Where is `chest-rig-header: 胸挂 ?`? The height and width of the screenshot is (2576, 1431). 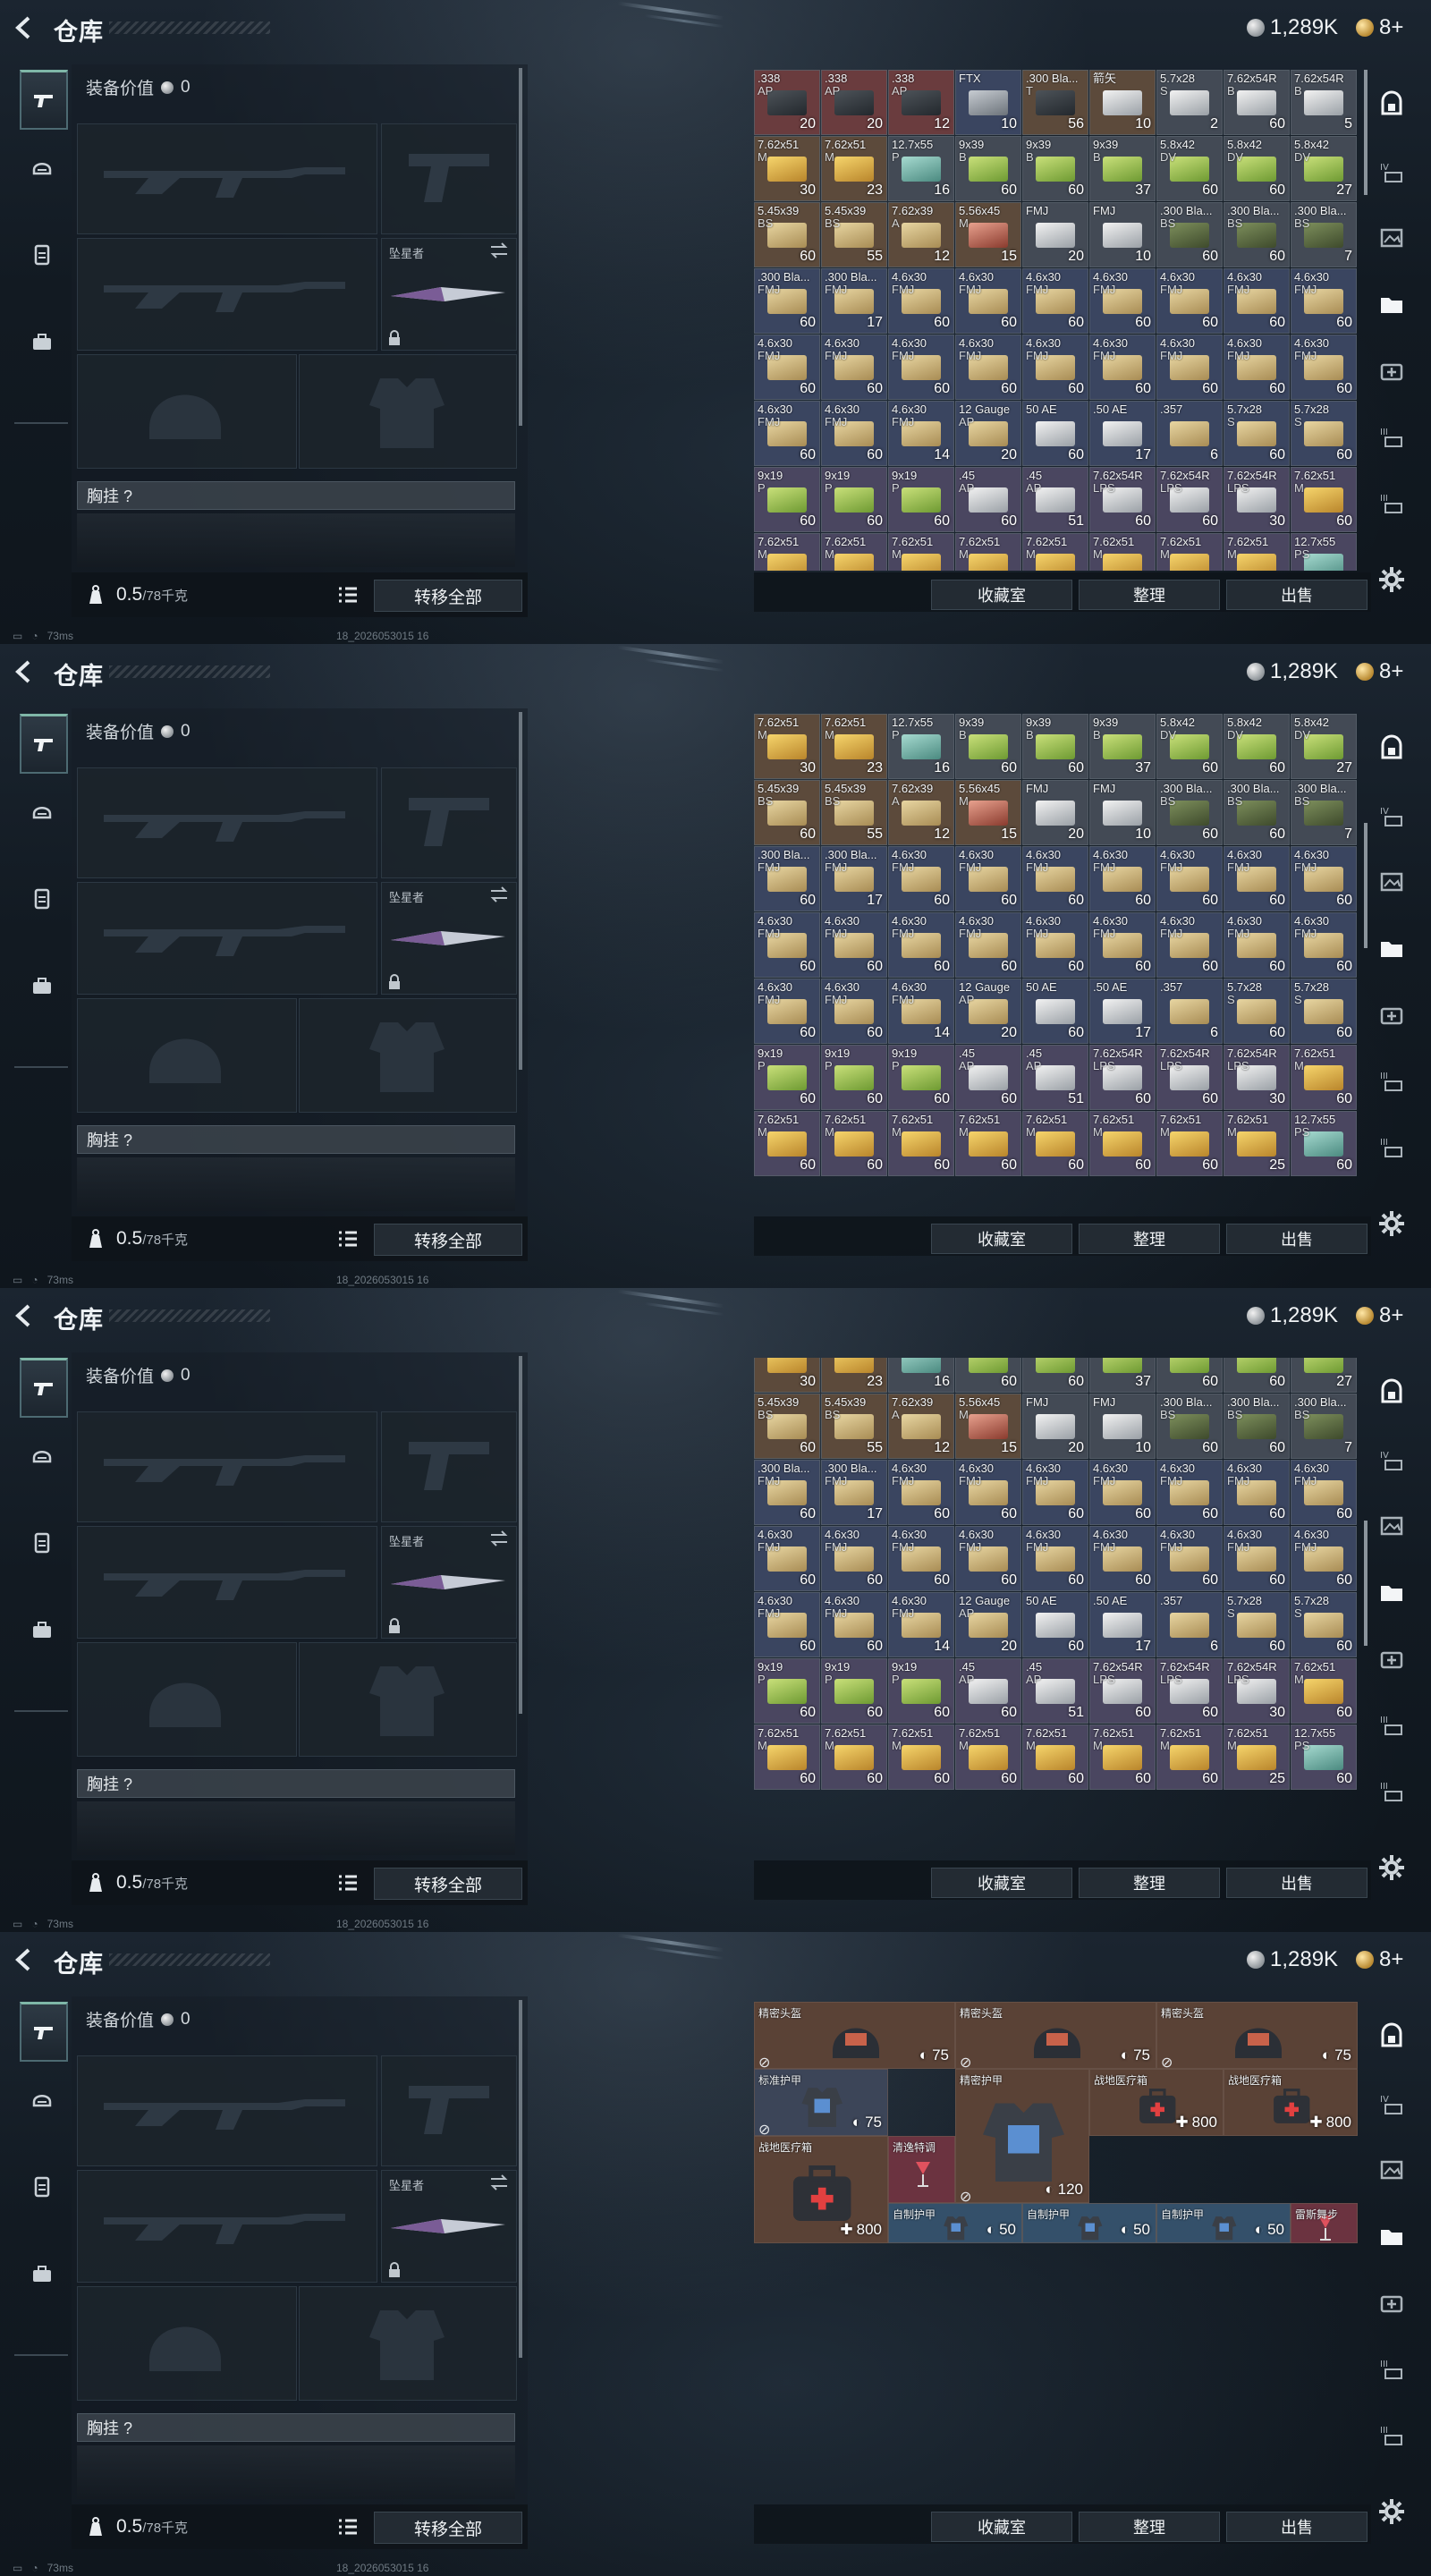 chest-rig-header: 胸挂 ? is located at coordinates (296, 1783).